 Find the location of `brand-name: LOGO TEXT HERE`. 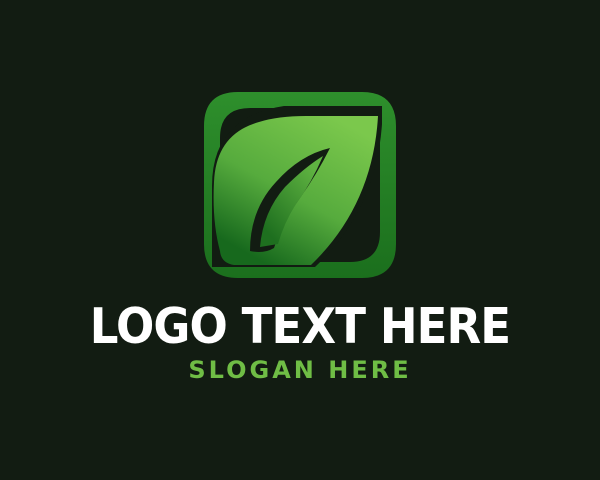

brand-name: LOGO TEXT HERE is located at coordinates (300, 326).